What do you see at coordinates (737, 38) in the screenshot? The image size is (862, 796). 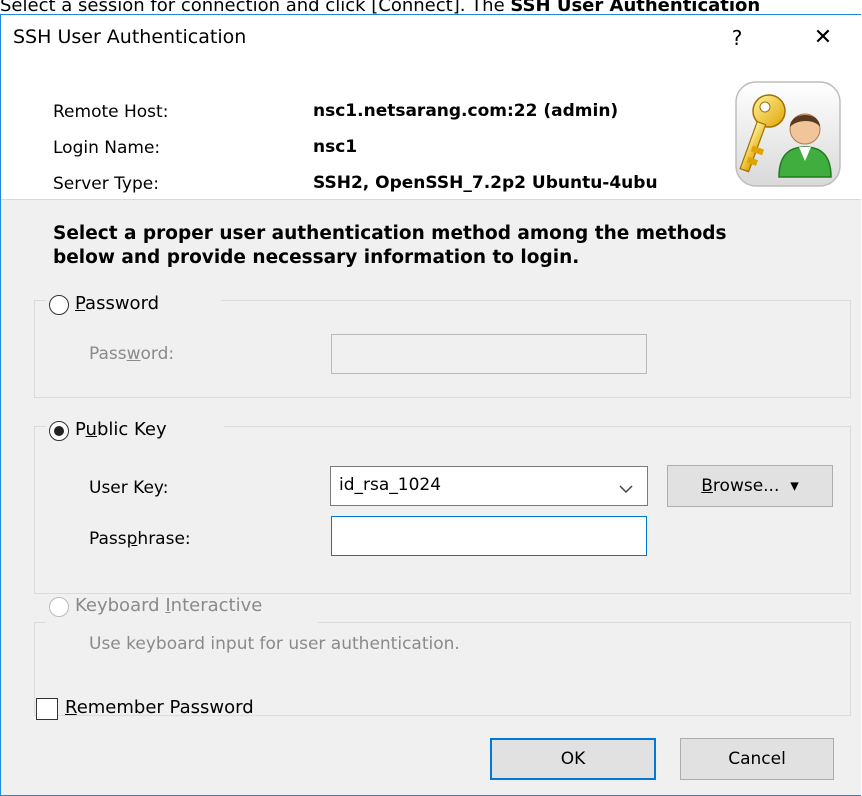 I see `help-icon: ?` at bounding box center [737, 38].